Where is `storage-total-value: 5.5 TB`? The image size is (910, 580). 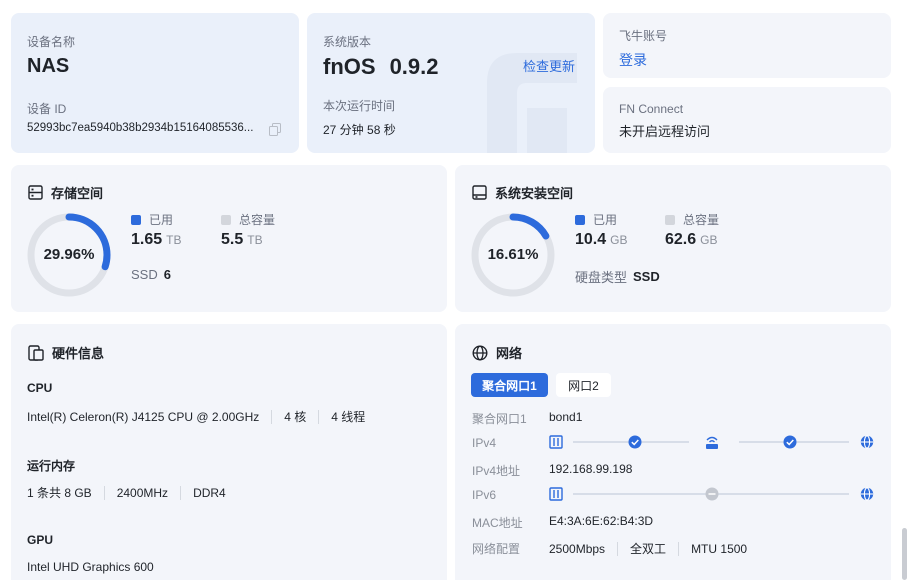 storage-total-value: 5.5 TB is located at coordinates (242, 240).